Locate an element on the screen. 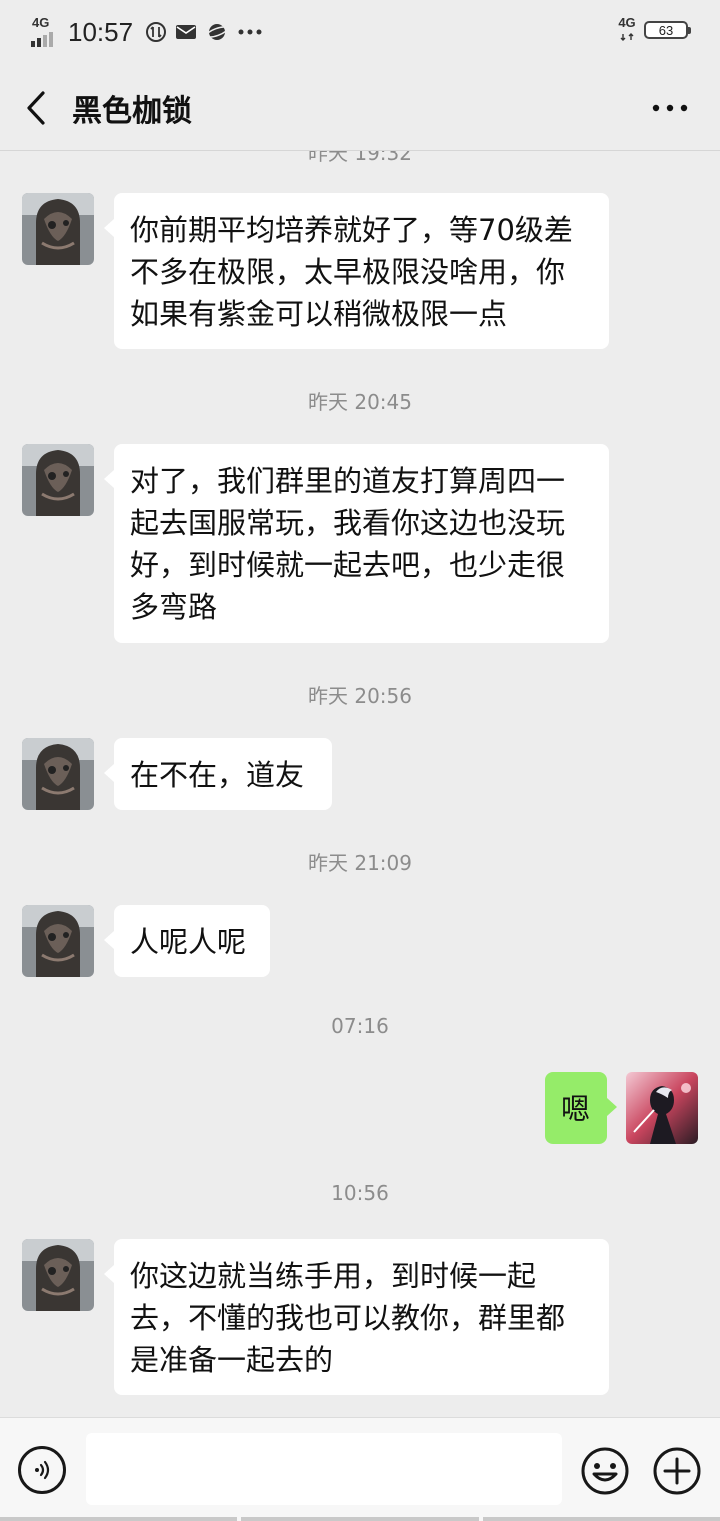 Image resolution: width=720 pixels, height=1521 pixels. status-bar: 4G 10:57 4G 63 is located at coordinates (360, 32).